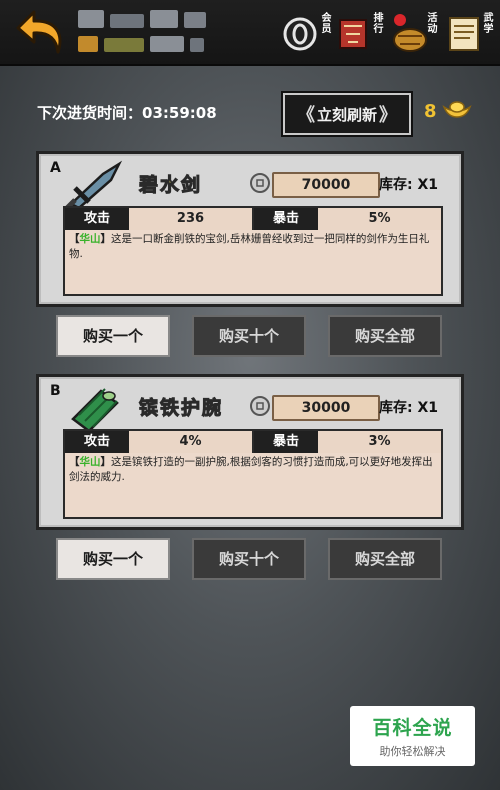 The height and width of the screenshot is (790, 500). What do you see at coordinates (376, 23) in the screenshot?
I see `rank-label: 排行` at bounding box center [376, 23].